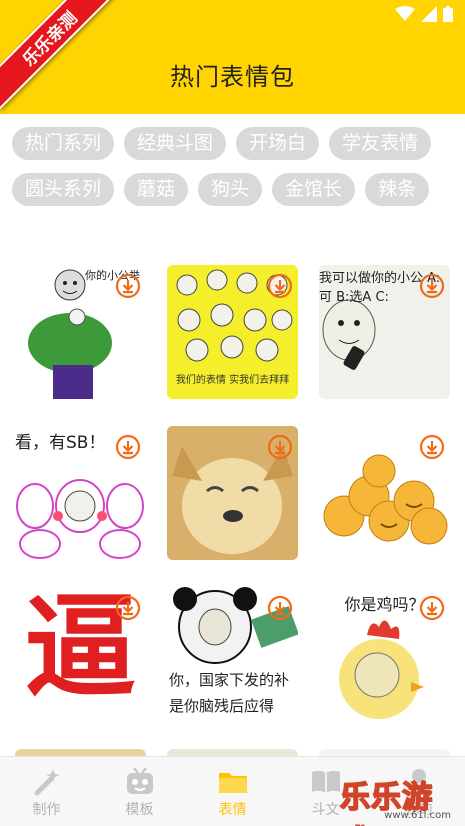 Image resolution: width=465 pixels, height=826 pixels. I want to click on tab-label: 模板, so click(139, 810).